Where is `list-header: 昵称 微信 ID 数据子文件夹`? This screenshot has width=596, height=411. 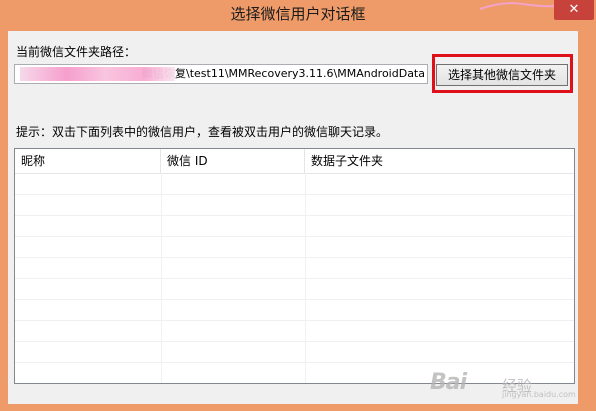
list-header: 昵称 微信 ID 数据子文件夹 is located at coordinates (294, 161).